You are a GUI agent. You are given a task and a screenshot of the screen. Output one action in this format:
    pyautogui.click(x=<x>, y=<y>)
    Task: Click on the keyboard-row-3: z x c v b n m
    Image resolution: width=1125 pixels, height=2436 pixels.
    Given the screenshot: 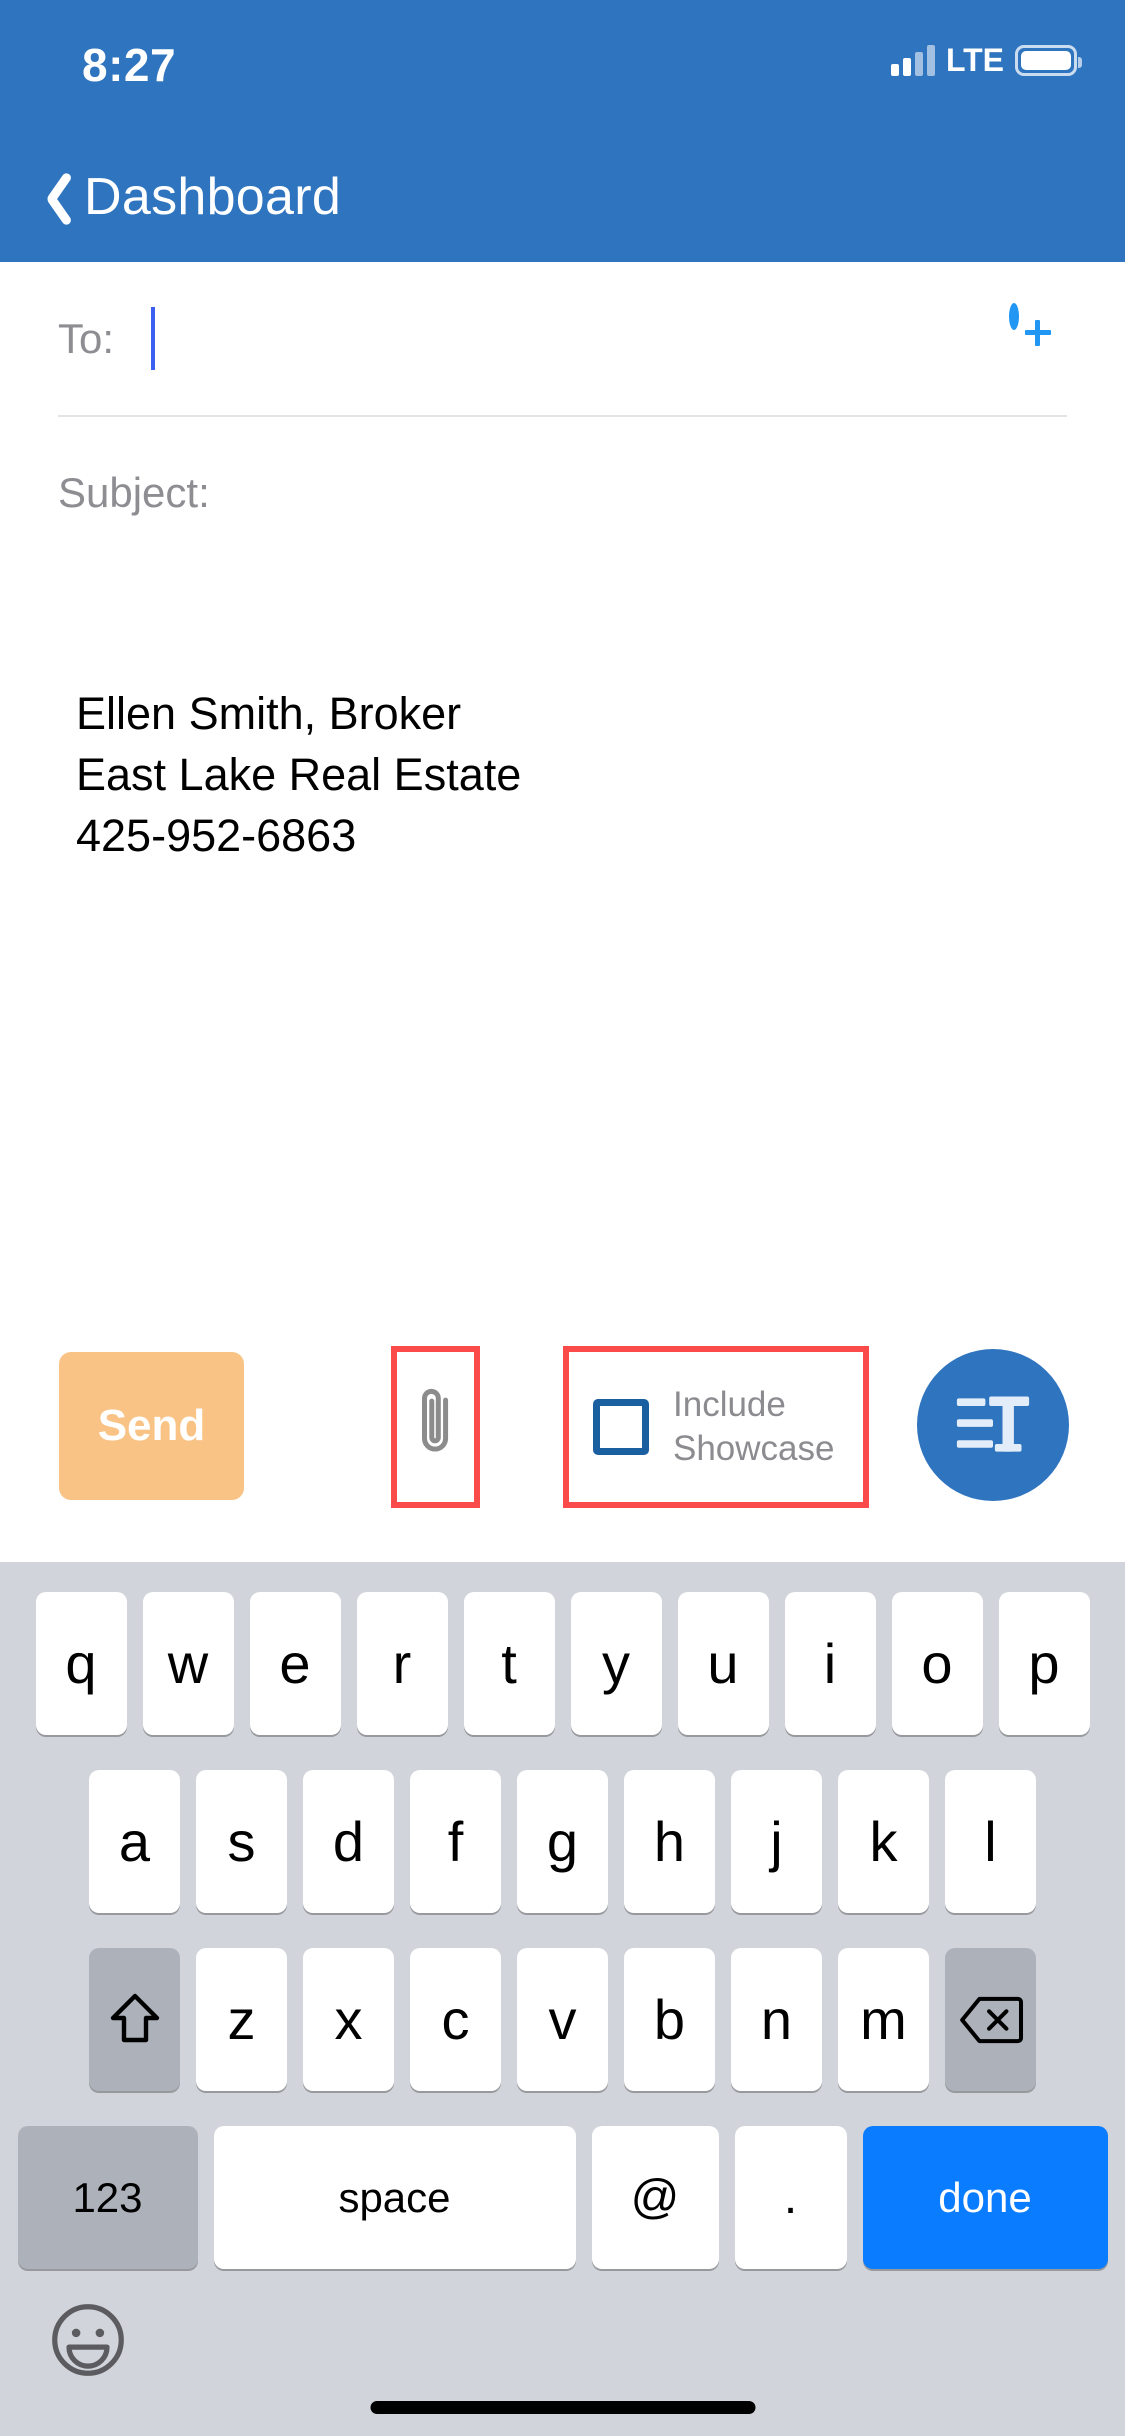 What is the action you would take?
    pyautogui.click(x=562, y=2019)
    